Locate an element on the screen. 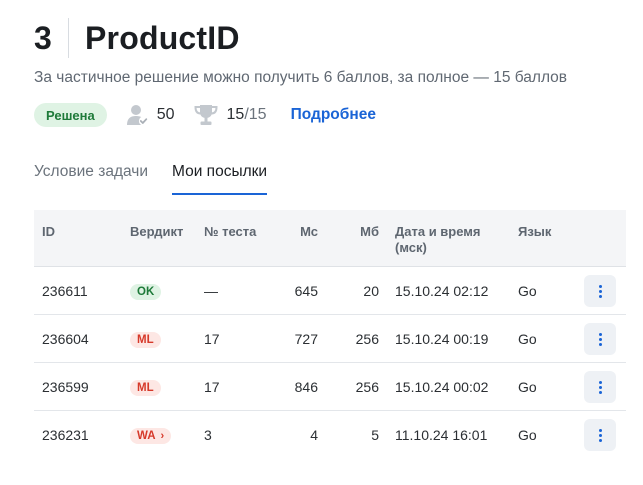 The image size is (643, 485). verdict-cell: OK is located at coordinates (146, 291).